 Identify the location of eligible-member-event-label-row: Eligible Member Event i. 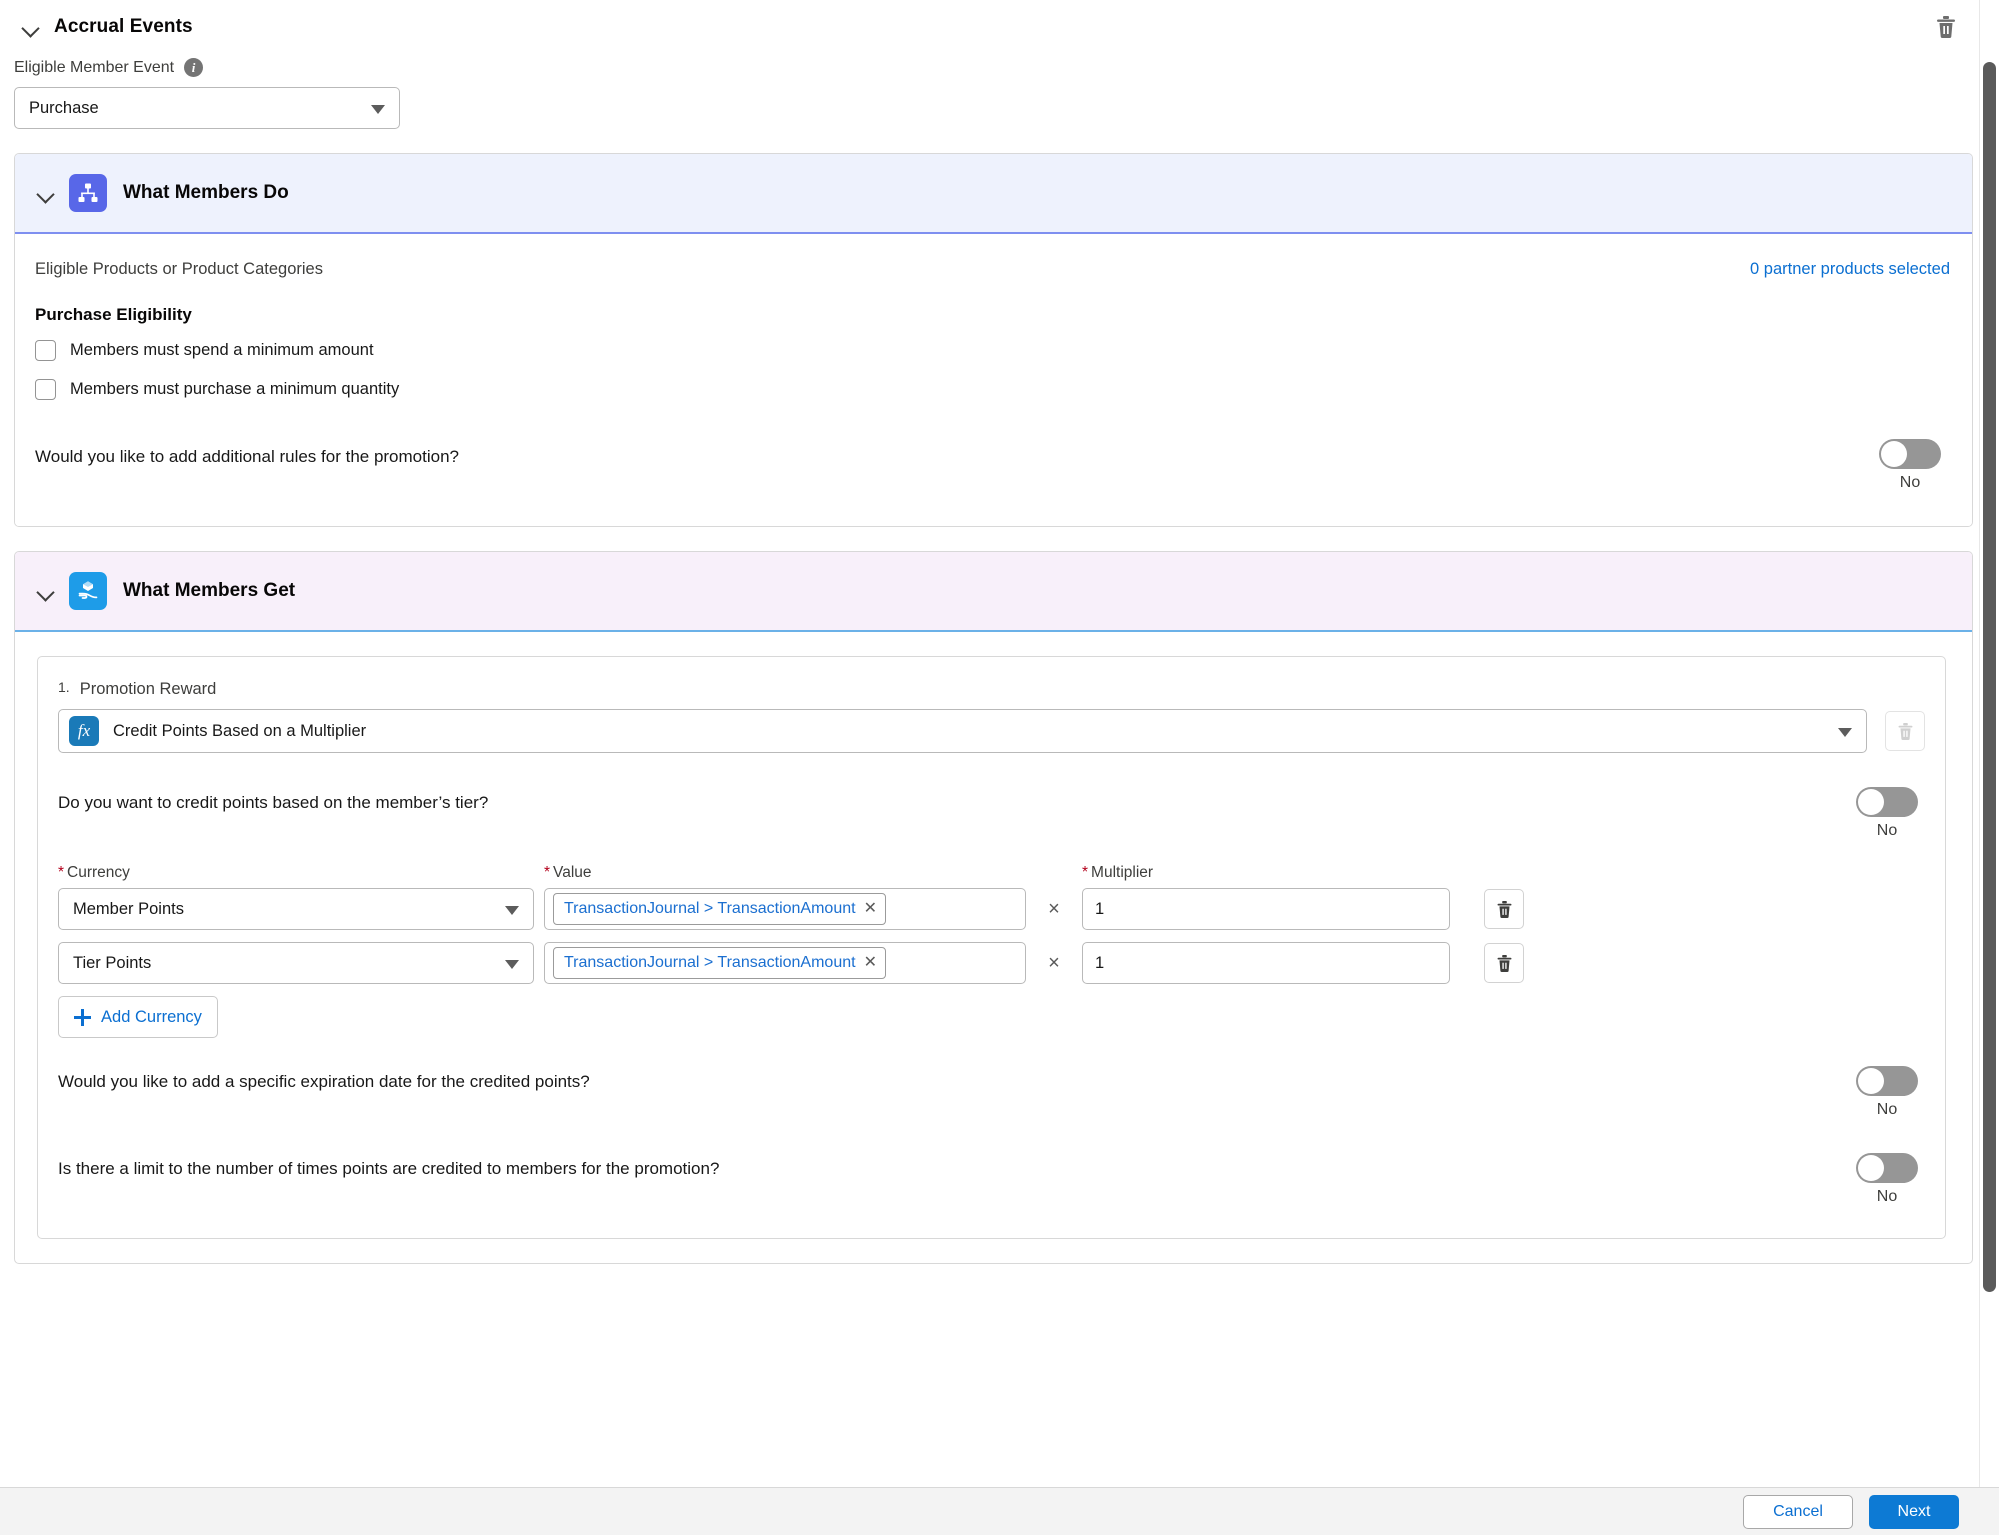
(994, 67).